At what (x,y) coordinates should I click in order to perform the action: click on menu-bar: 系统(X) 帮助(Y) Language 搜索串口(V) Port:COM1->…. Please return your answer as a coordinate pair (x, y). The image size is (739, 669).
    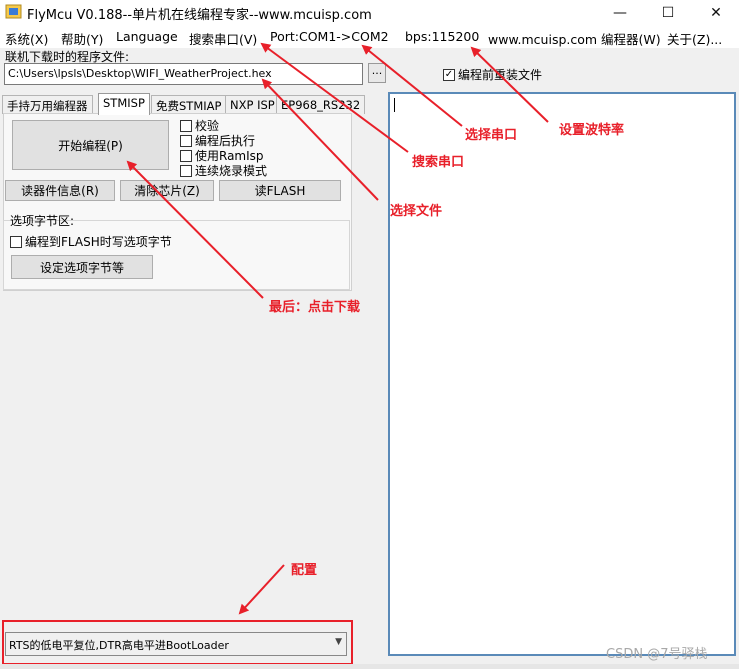
    Looking at the image, I should click on (369, 37).